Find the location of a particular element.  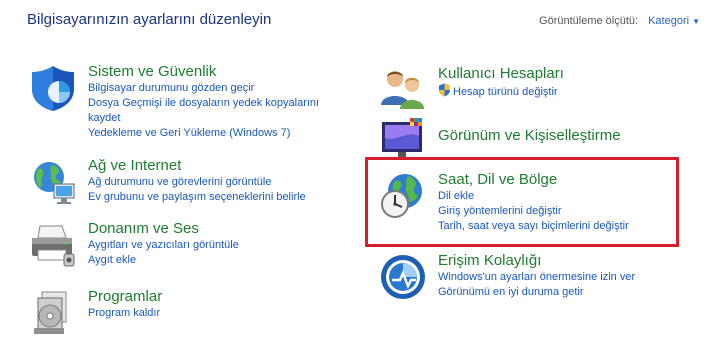

printer-hardware-icon is located at coordinates (53, 246).